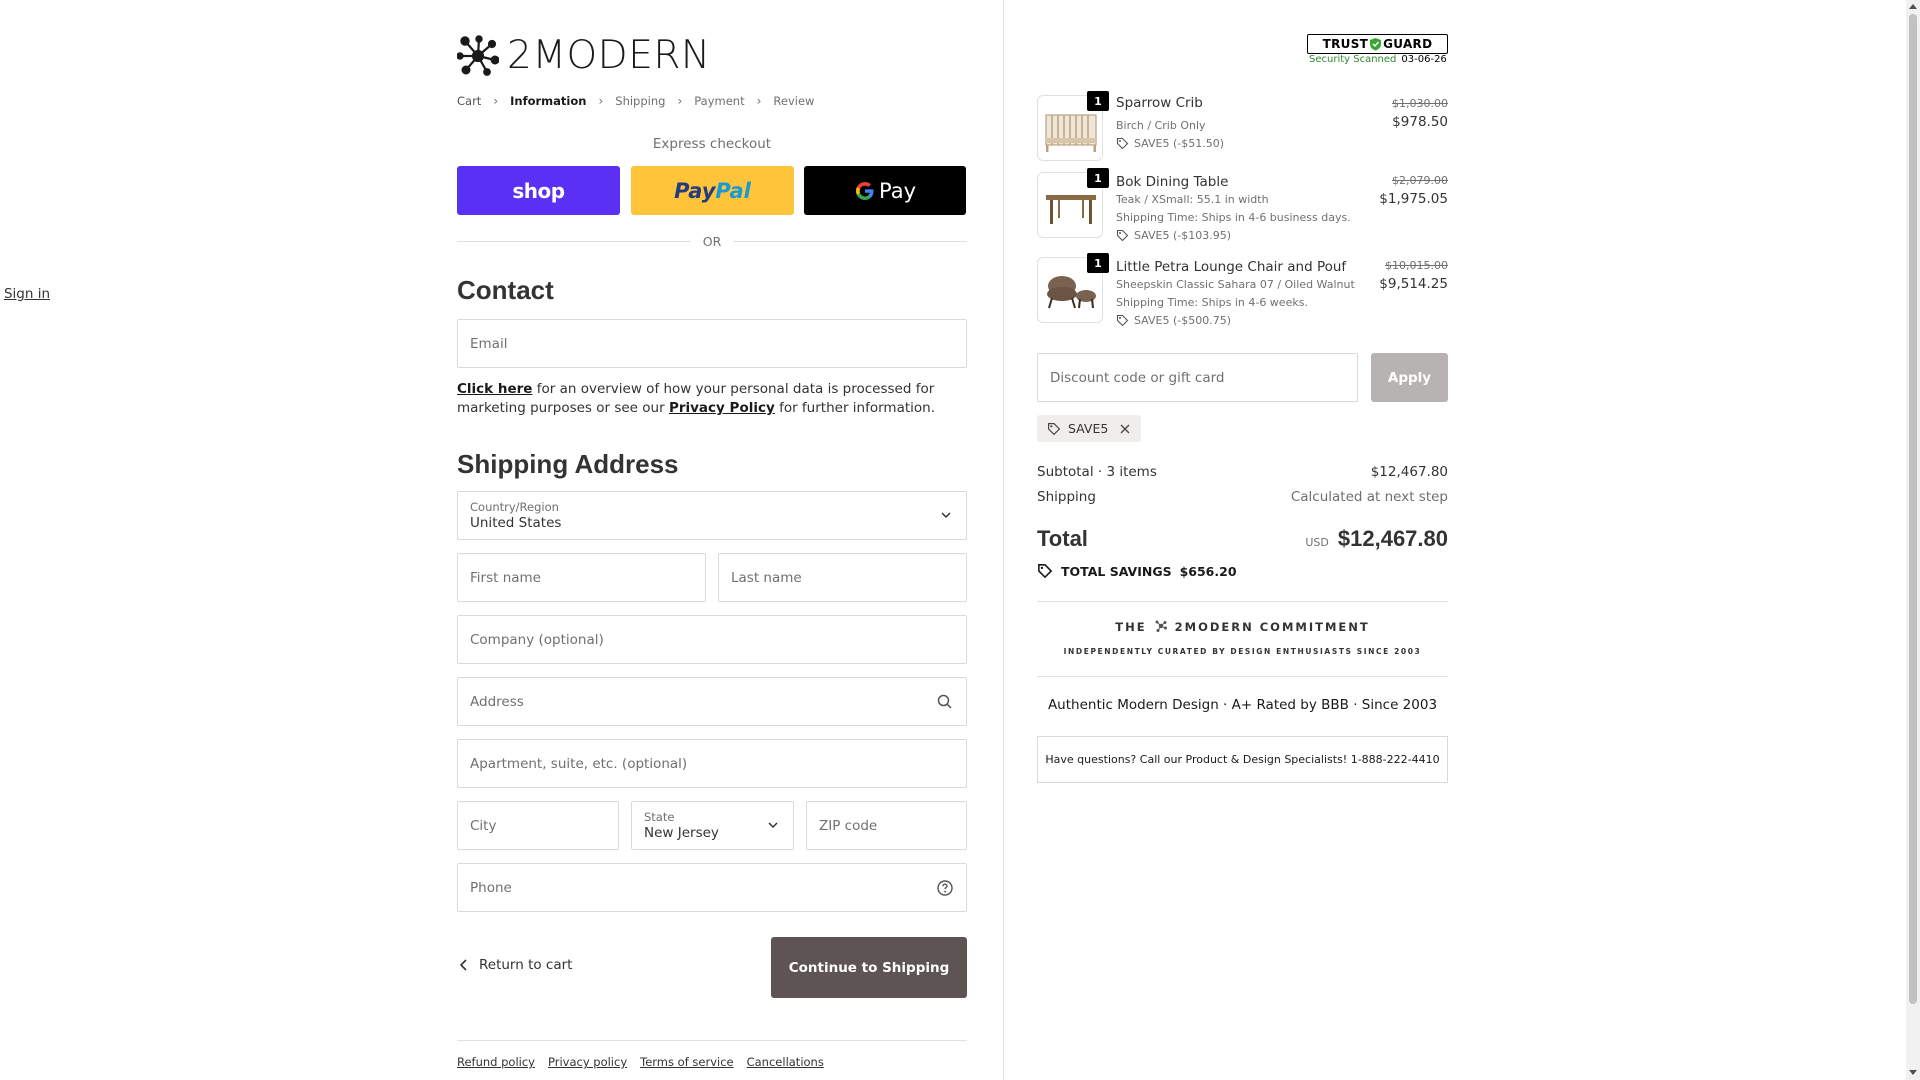 This screenshot has height=1080, width=1920. Describe the element at coordinates (505, 290) in the screenshot. I see `contact-heading: Contact` at that location.